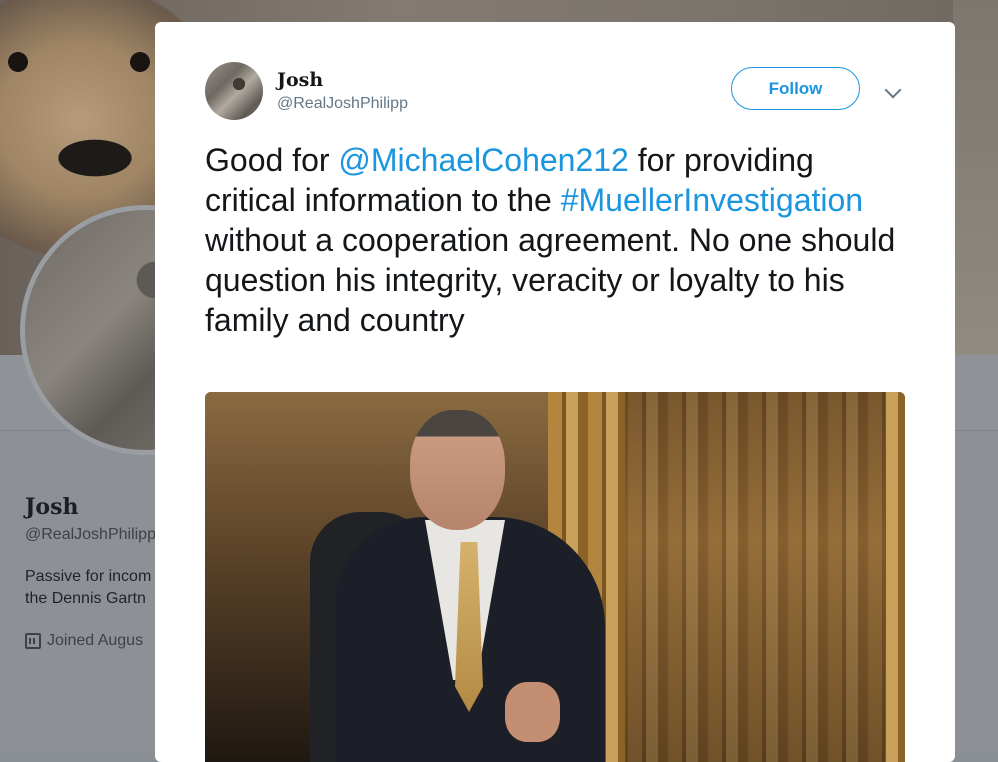  Describe the element at coordinates (975, 177) in the screenshot. I see `banner-edge` at that location.